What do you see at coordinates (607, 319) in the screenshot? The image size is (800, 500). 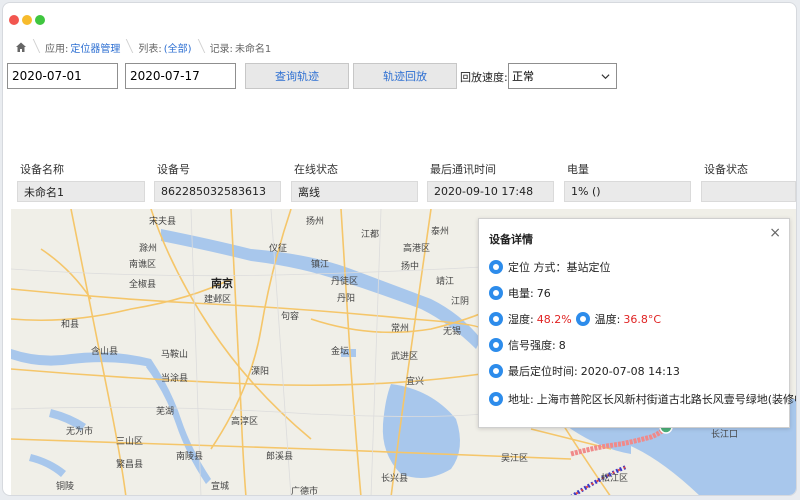 I see `temperature-label: 温度:` at bounding box center [607, 319].